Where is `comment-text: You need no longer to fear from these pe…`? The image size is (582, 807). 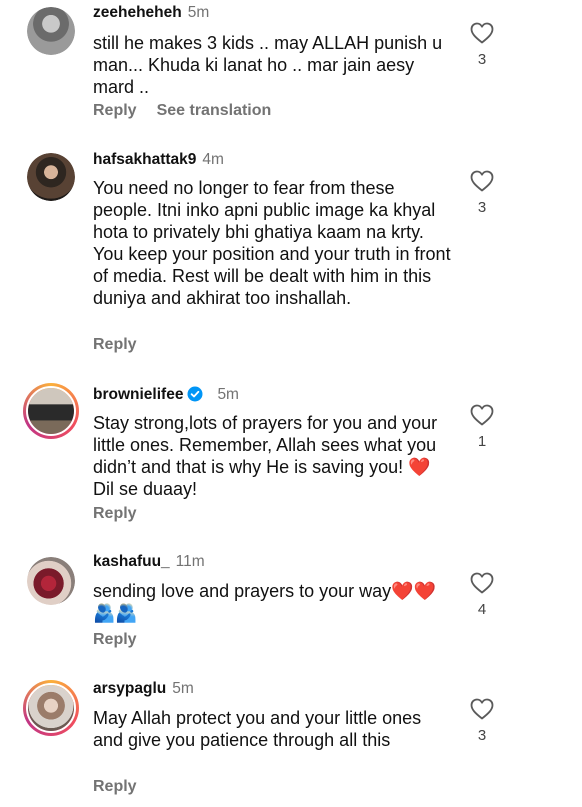 comment-text: You need no longer to fear from these pe… is located at coordinates (272, 243).